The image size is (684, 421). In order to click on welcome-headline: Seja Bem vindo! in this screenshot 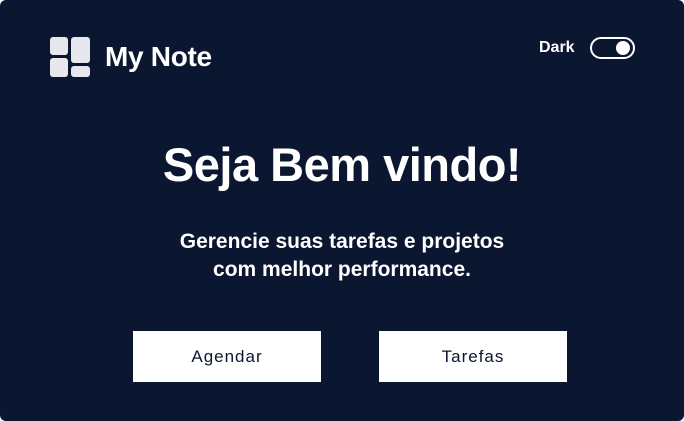, I will do `click(342, 164)`.